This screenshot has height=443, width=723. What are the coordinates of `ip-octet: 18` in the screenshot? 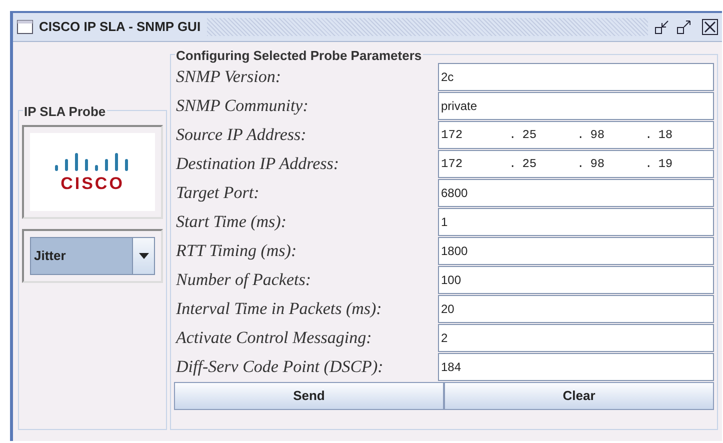 It's located at (665, 135).